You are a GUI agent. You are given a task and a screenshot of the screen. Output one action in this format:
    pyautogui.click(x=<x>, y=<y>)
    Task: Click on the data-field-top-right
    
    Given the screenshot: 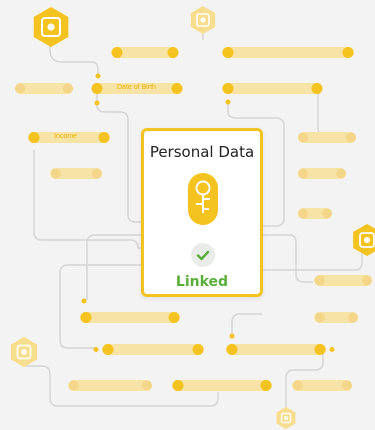 What is the action you would take?
    pyautogui.click(x=288, y=52)
    